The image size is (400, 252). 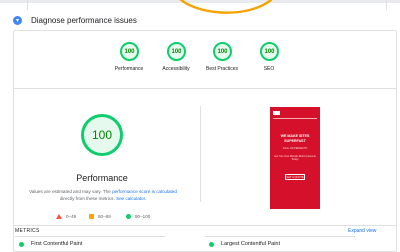 I want to click on square-icon, so click(x=91, y=216).